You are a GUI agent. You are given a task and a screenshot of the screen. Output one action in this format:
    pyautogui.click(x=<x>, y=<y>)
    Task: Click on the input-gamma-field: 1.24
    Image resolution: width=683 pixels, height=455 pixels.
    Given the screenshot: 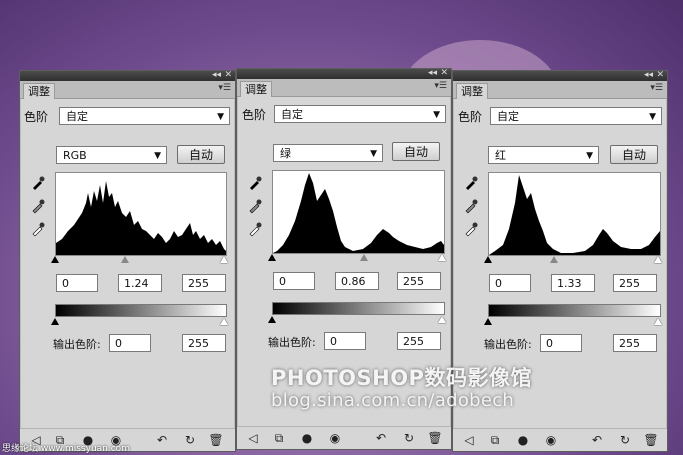 What is the action you would take?
    pyautogui.click(x=140, y=283)
    